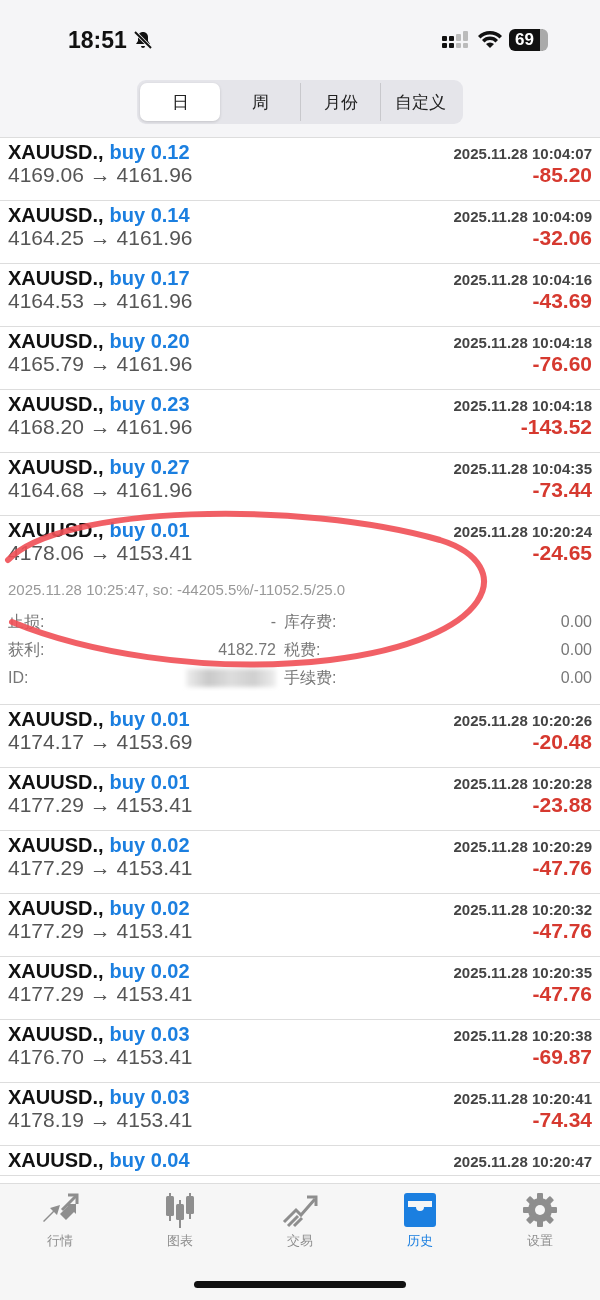 The width and height of the screenshot is (600, 1300). What do you see at coordinates (142, 40) in the screenshot?
I see `bell-slash-icon` at bounding box center [142, 40].